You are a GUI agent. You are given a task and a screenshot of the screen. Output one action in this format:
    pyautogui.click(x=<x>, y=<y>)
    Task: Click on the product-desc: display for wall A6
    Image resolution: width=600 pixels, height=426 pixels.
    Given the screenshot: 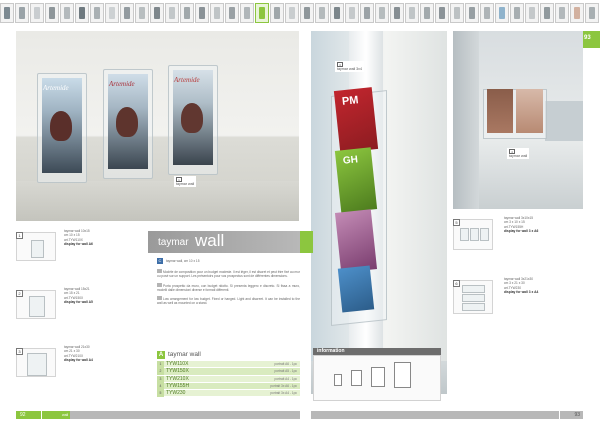 What is the action you would take?
    pyautogui.click(x=78, y=243)
    